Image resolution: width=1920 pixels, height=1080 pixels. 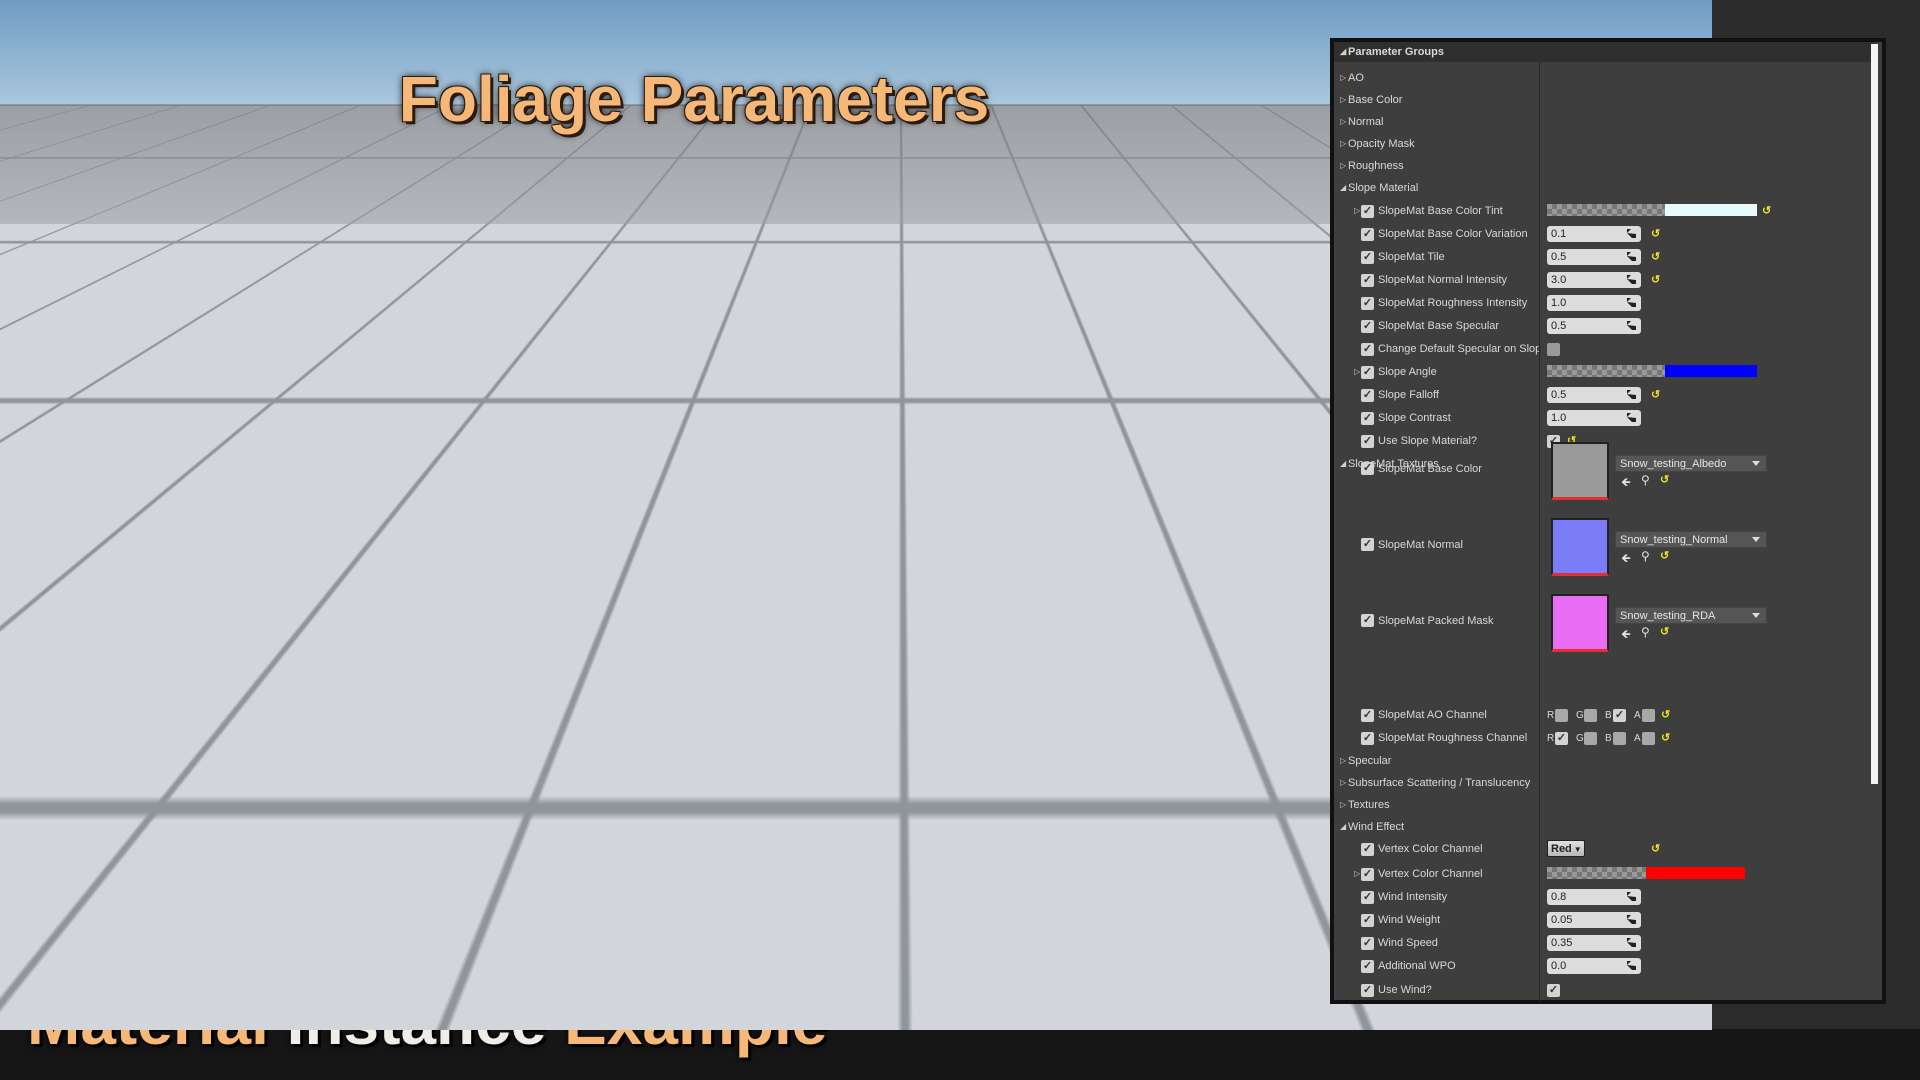 I want to click on value-field: 0.1, so click(x=1594, y=234).